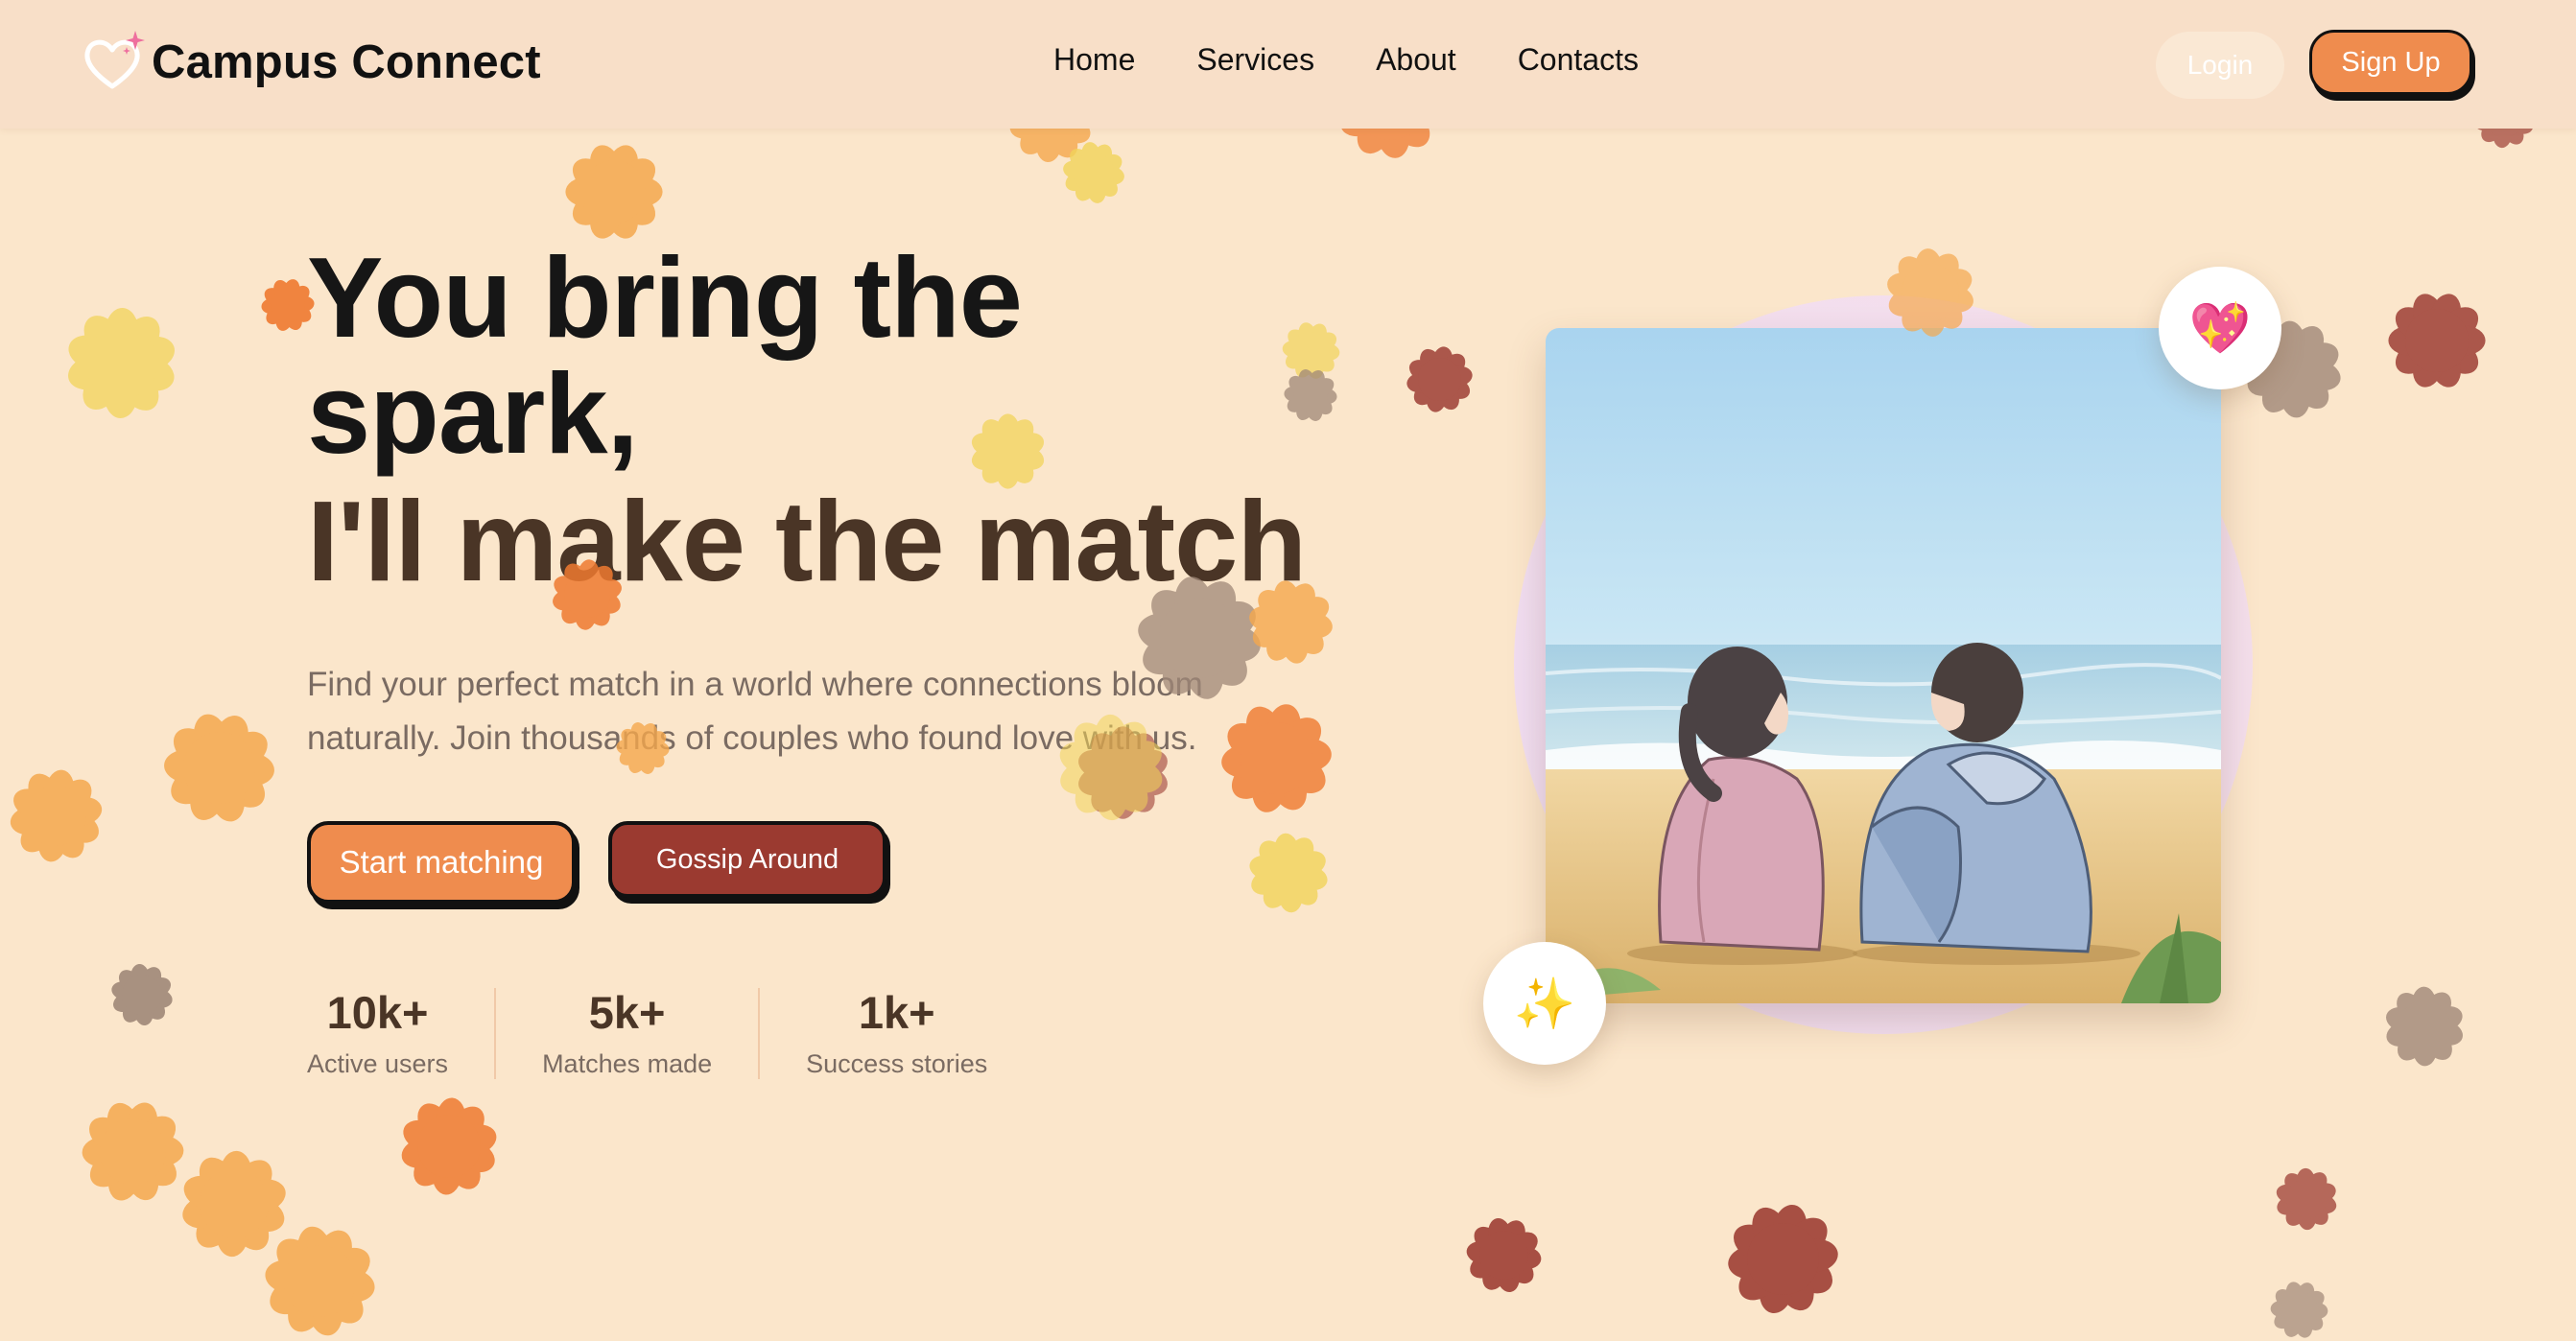  I want to click on headline-line-1: You bring the spark,, so click(665, 356).